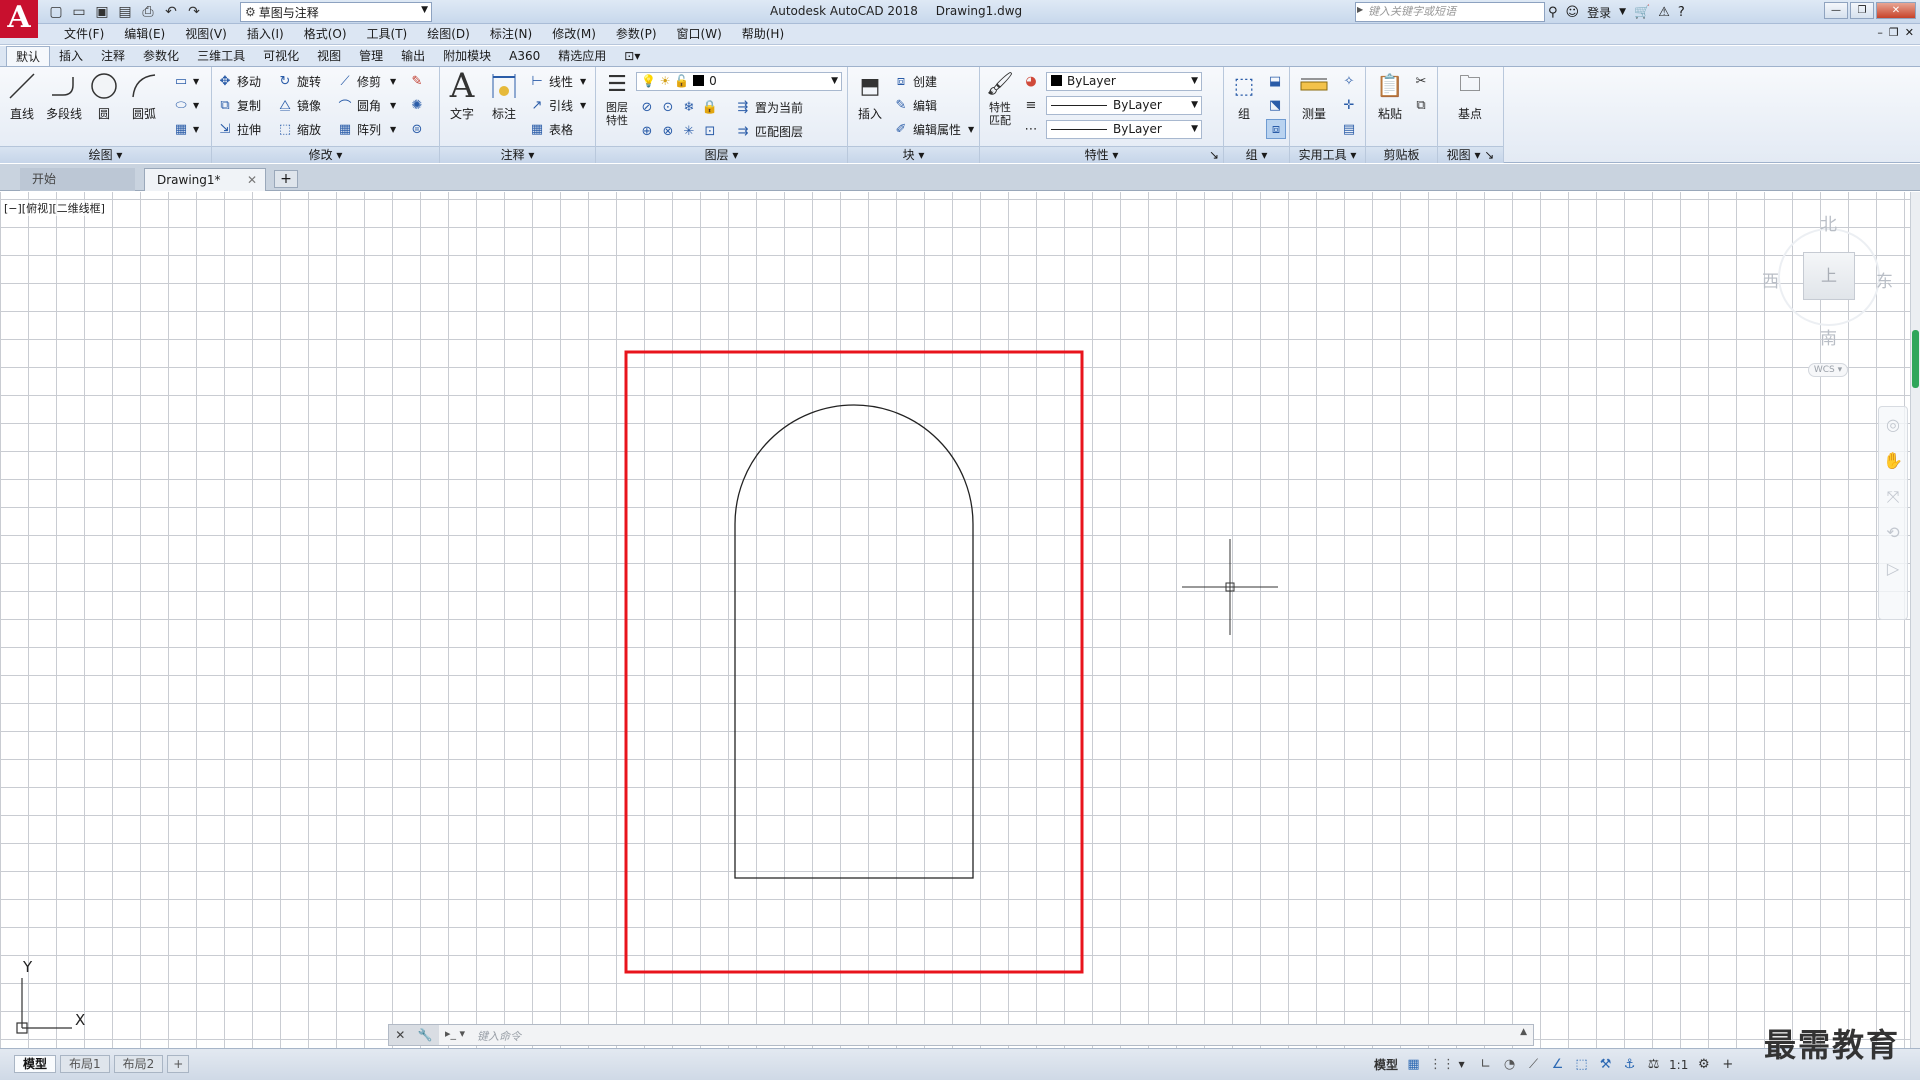  What do you see at coordinates (1485, 1064) in the screenshot?
I see `ortho-icon: ∟` at bounding box center [1485, 1064].